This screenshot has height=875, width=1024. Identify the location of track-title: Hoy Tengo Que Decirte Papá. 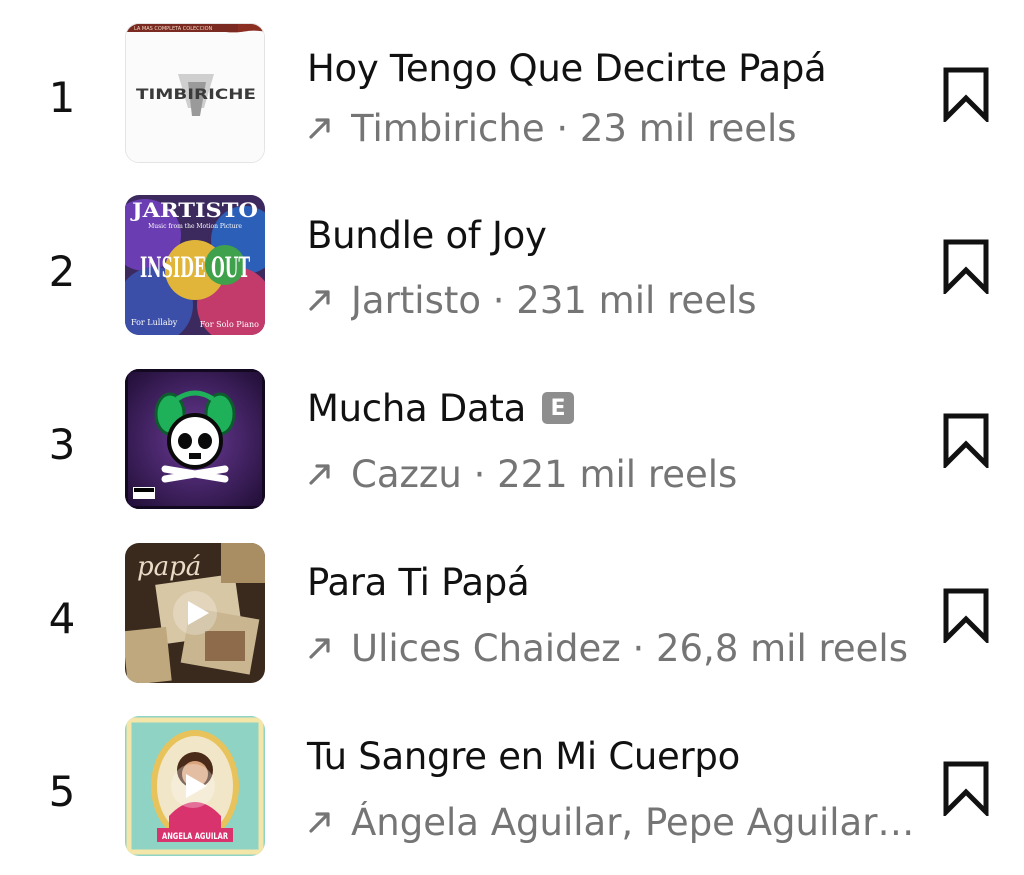
(567, 68).